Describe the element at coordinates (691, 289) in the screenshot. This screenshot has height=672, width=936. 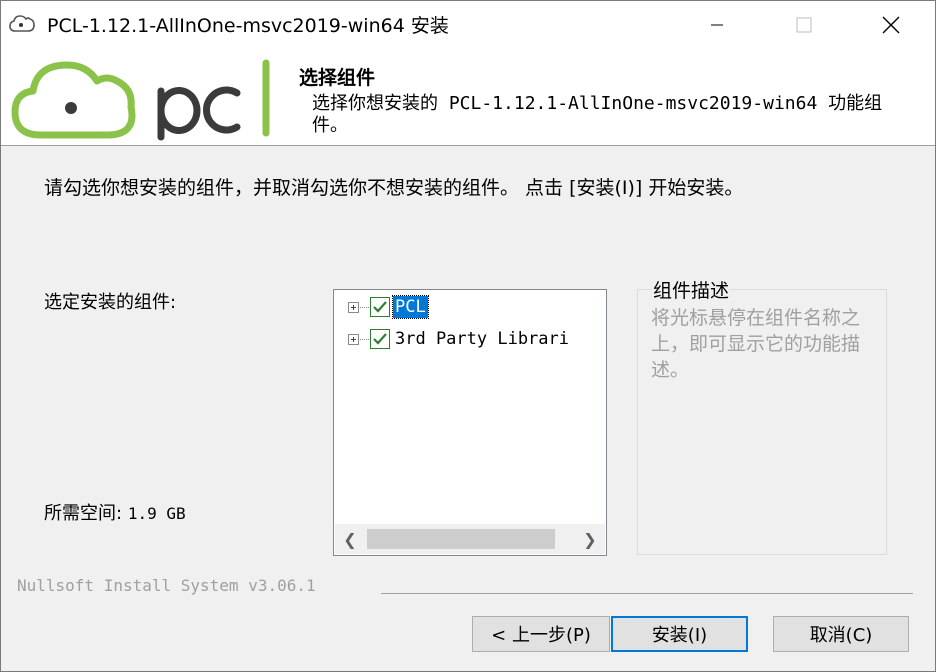
I see `description-title: 组件描述` at that location.